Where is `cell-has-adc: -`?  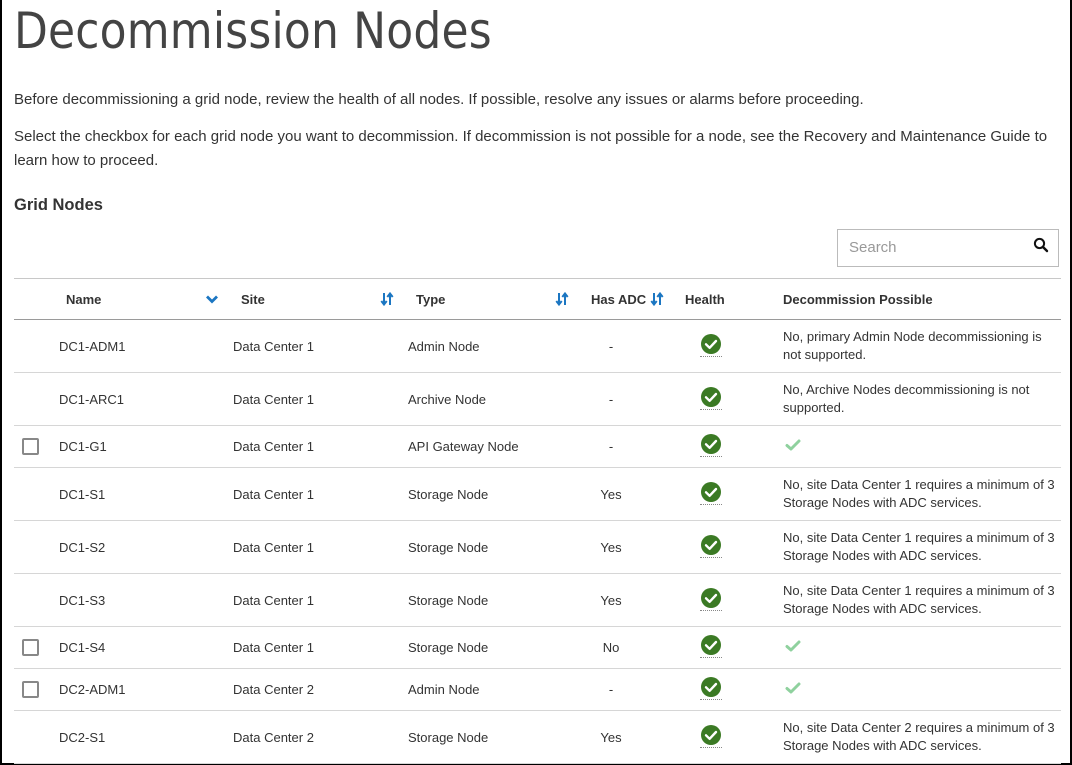 cell-has-adc: - is located at coordinates (611, 346).